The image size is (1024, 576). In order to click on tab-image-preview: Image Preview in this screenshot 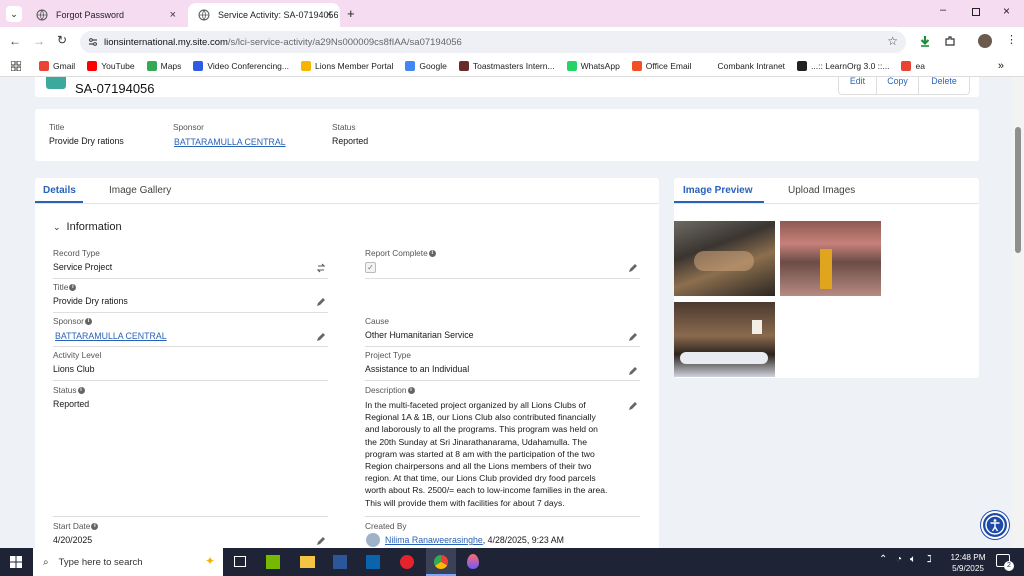, I will do `click(717, 190)`.